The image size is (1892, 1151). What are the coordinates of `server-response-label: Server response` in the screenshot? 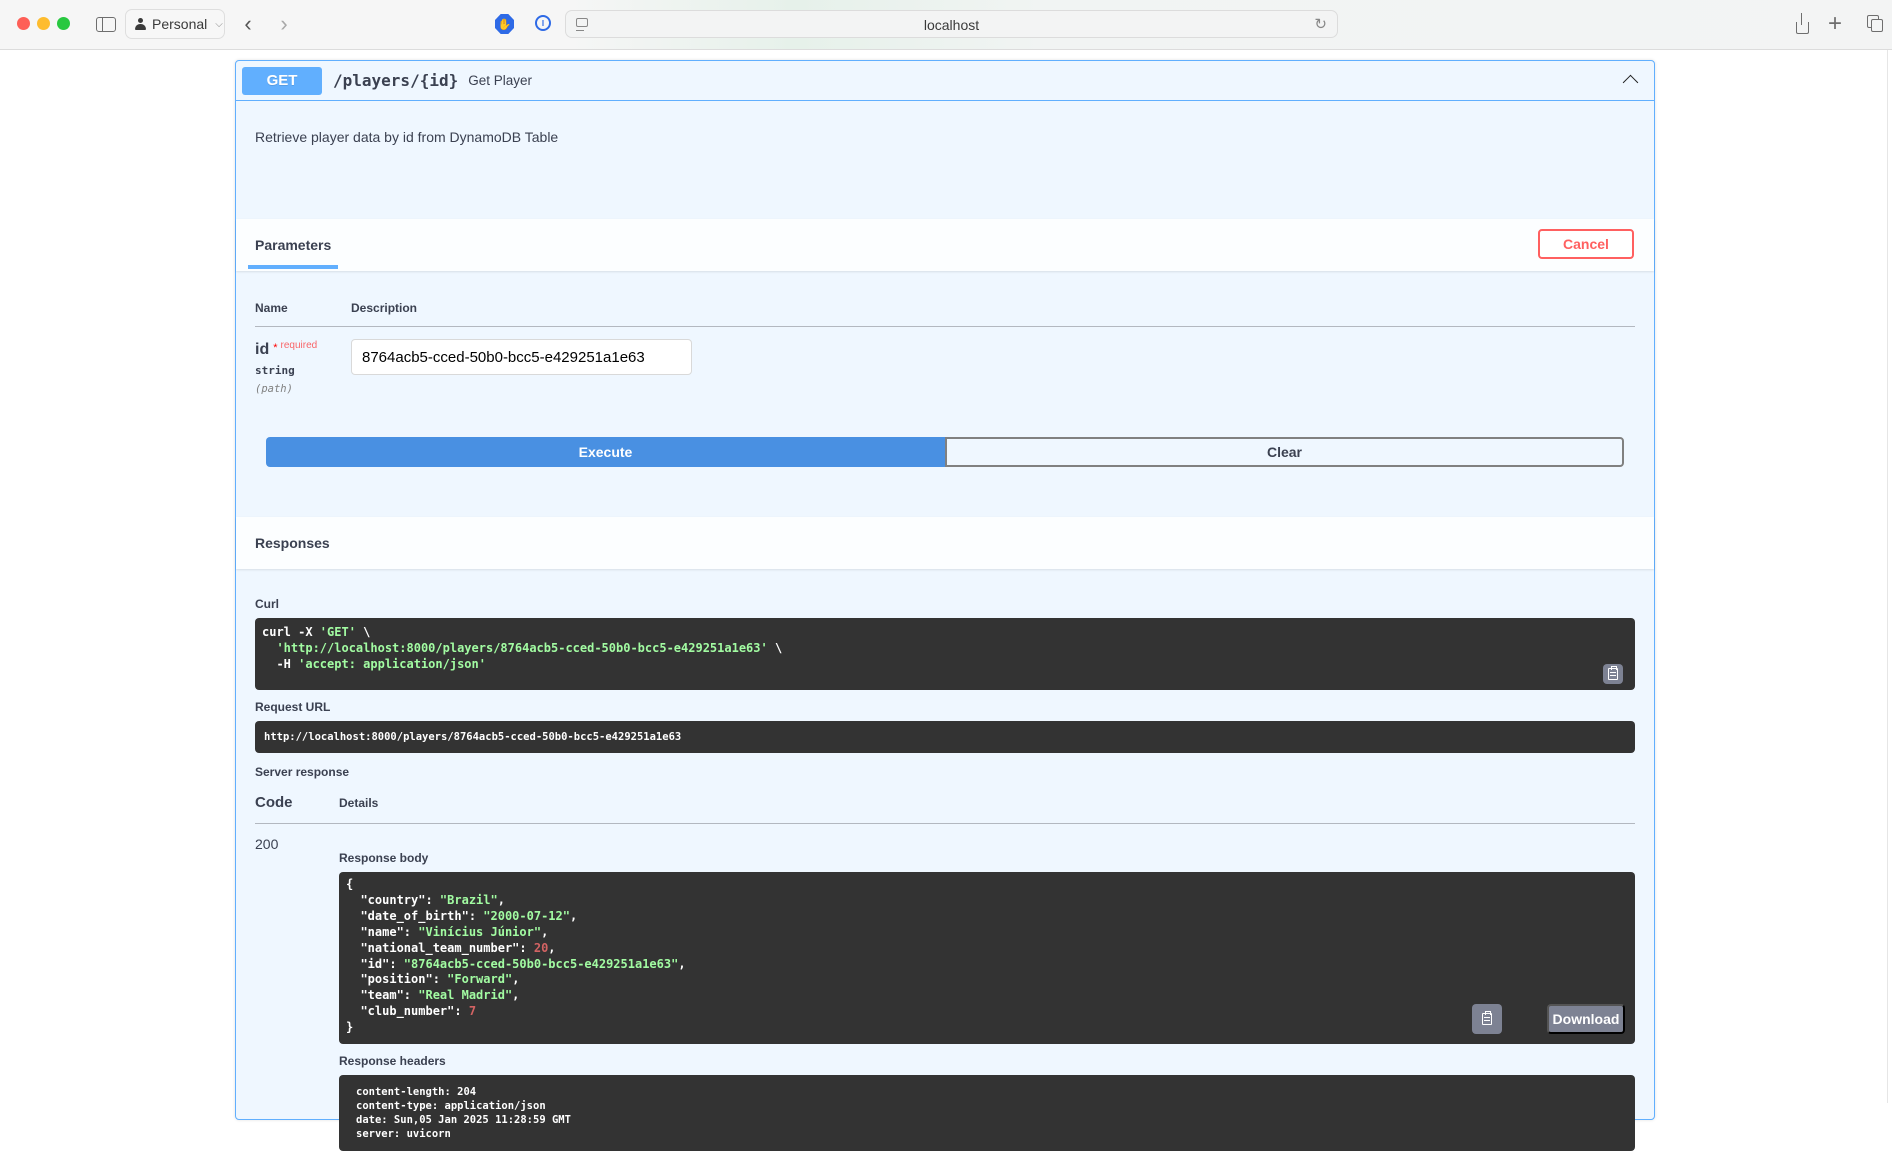 It's located at (302, 772).